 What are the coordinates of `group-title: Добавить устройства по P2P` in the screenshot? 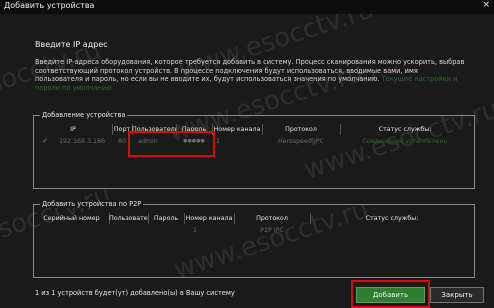 It's located at (92, 204).